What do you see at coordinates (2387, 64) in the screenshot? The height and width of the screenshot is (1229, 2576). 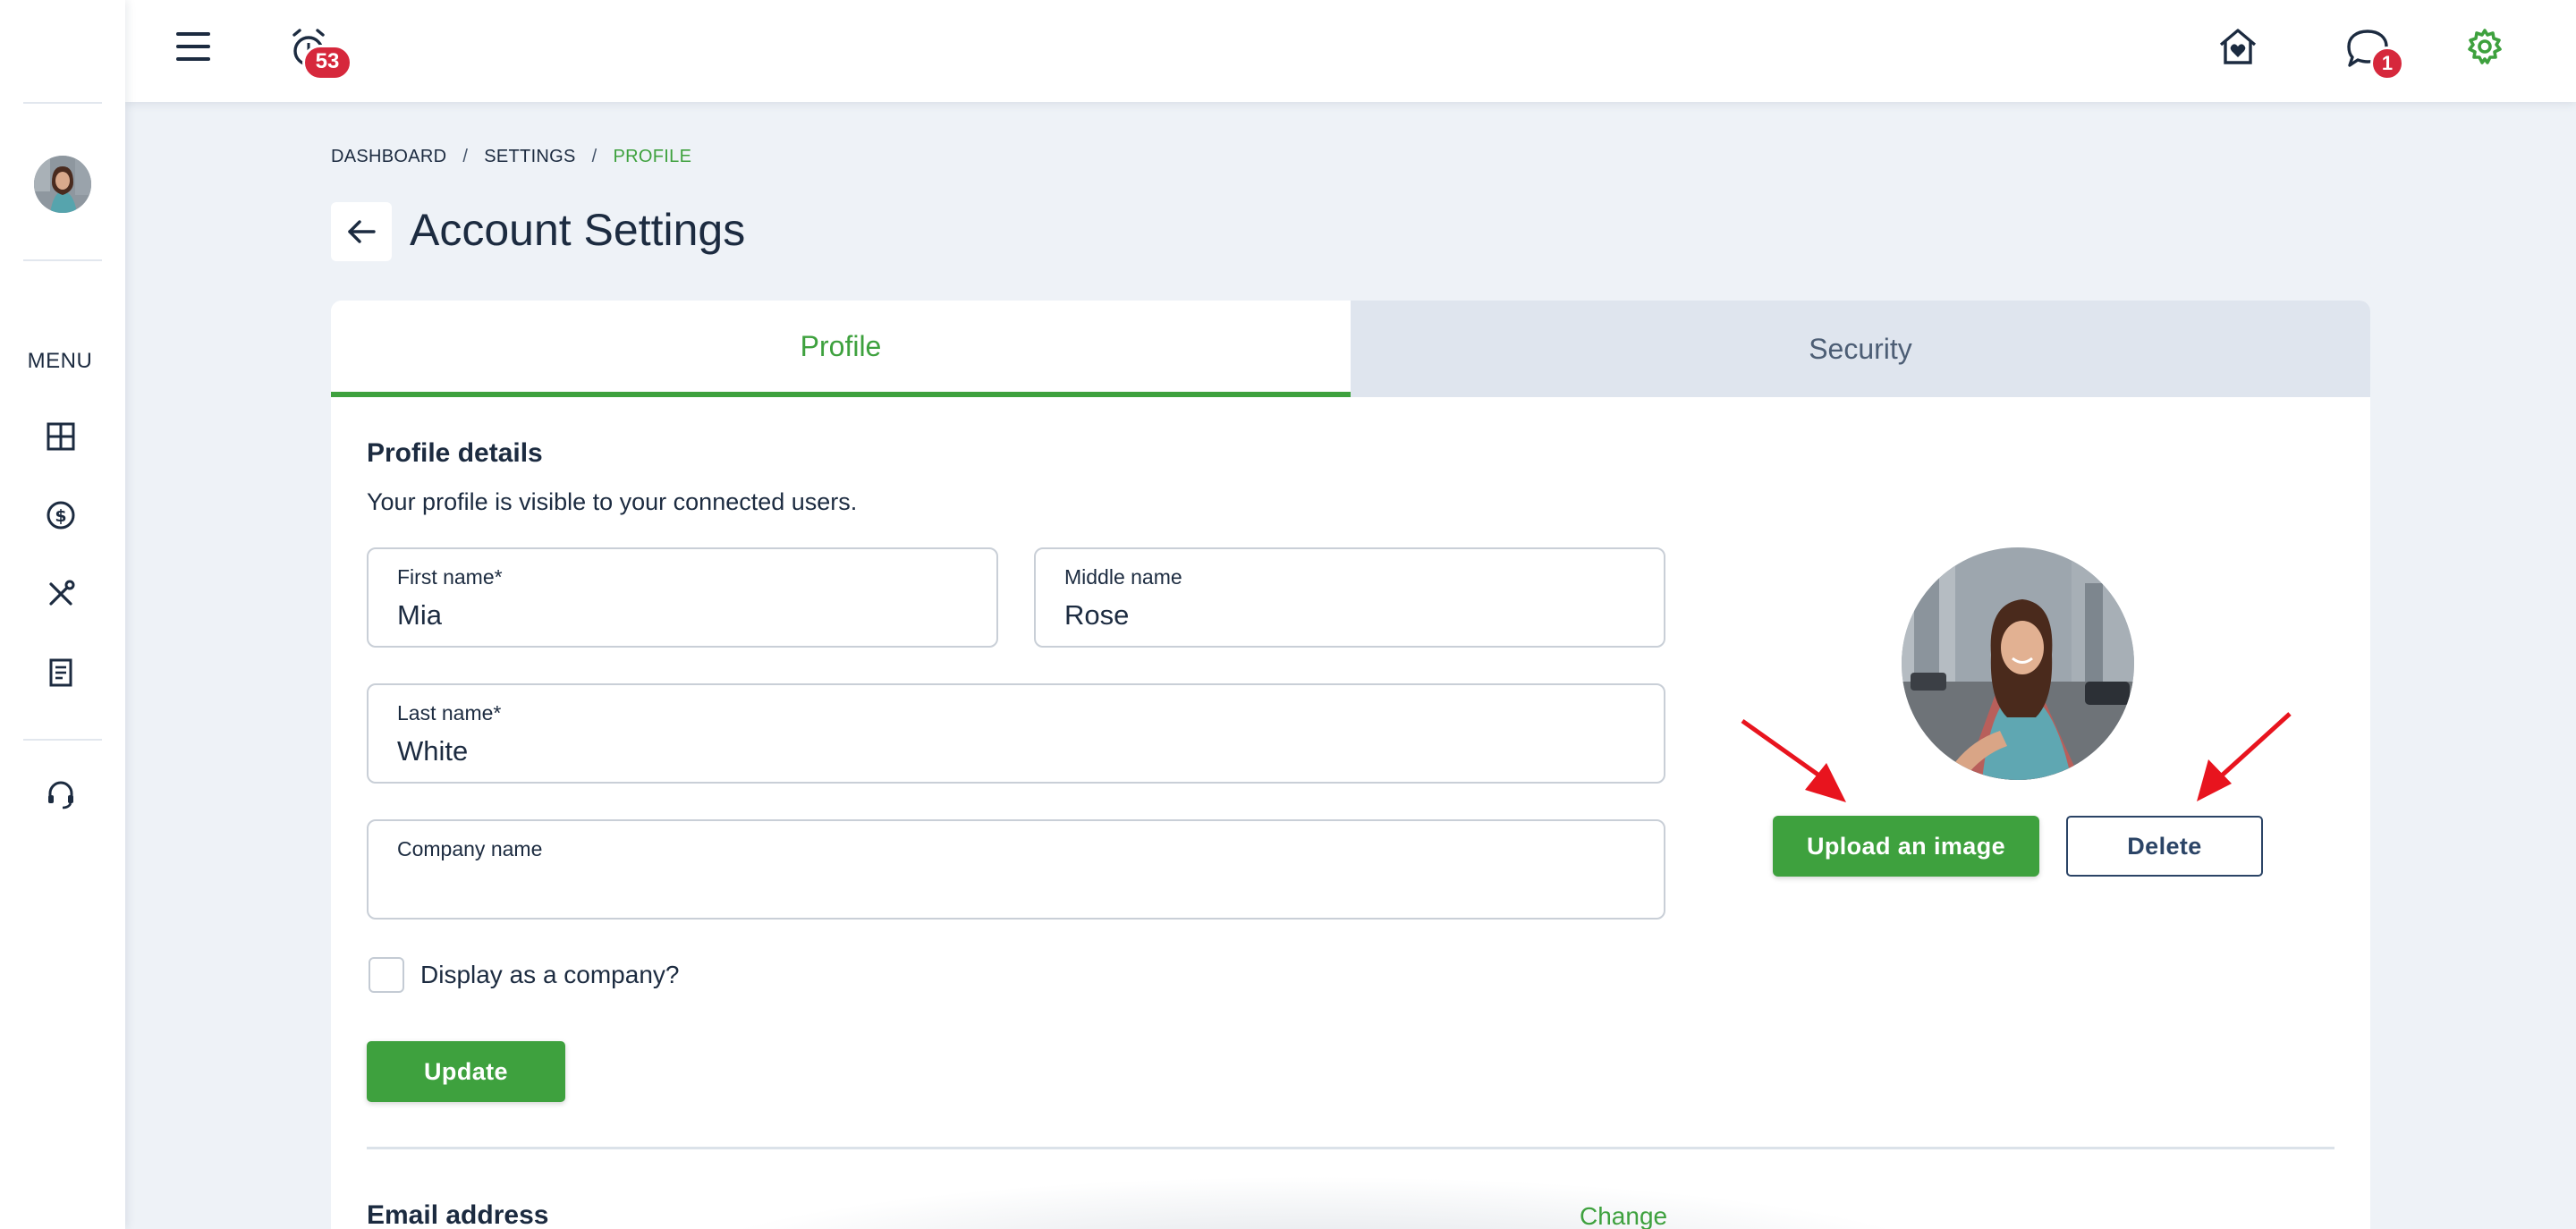 I see `messages-badge: 1` at bounding box center [2387, 64].